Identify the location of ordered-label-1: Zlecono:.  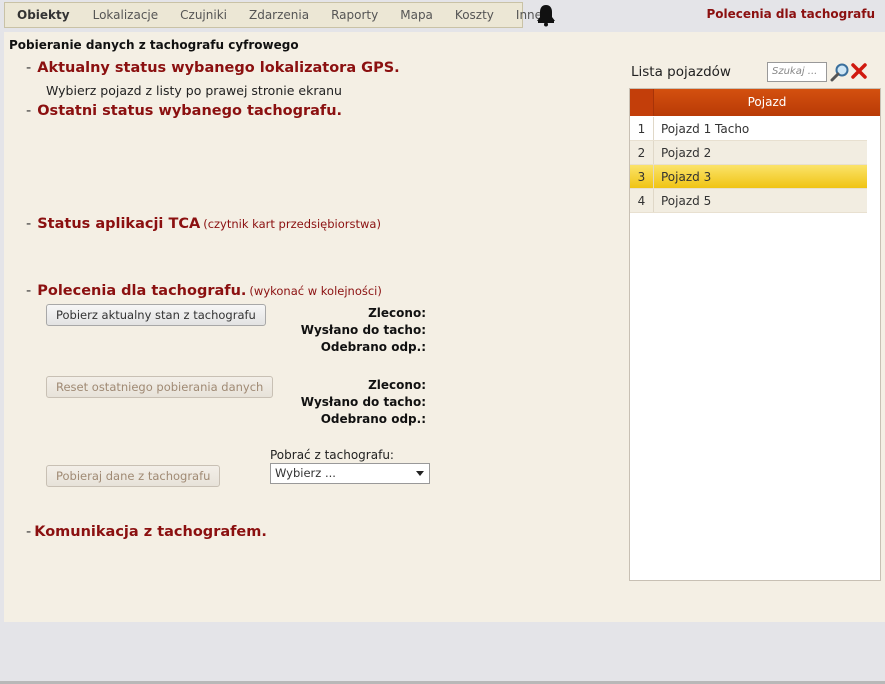
(397, 313).